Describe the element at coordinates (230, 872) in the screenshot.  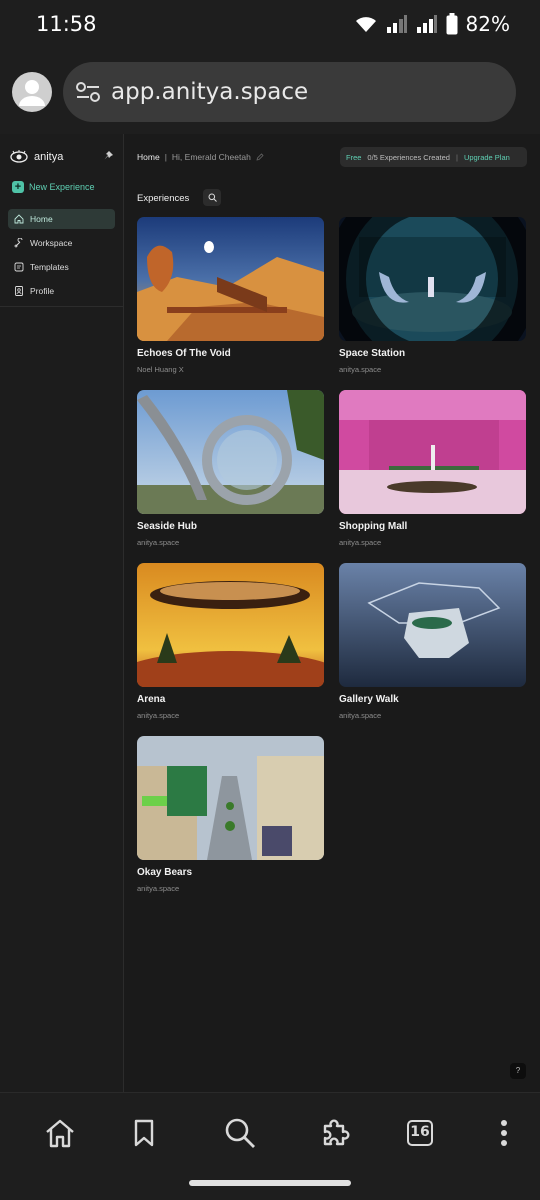
I see `experience-title: Okay Bears` at that location.